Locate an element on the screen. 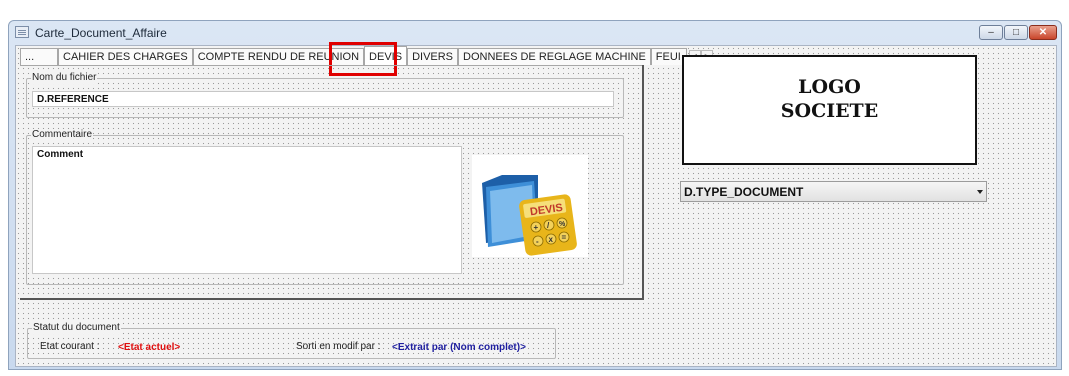 The width and height of the screenshot is (1069, 376). devis-folder-calculator-icon: DEVIS + / % - x = is located at coordinates (529, 215).